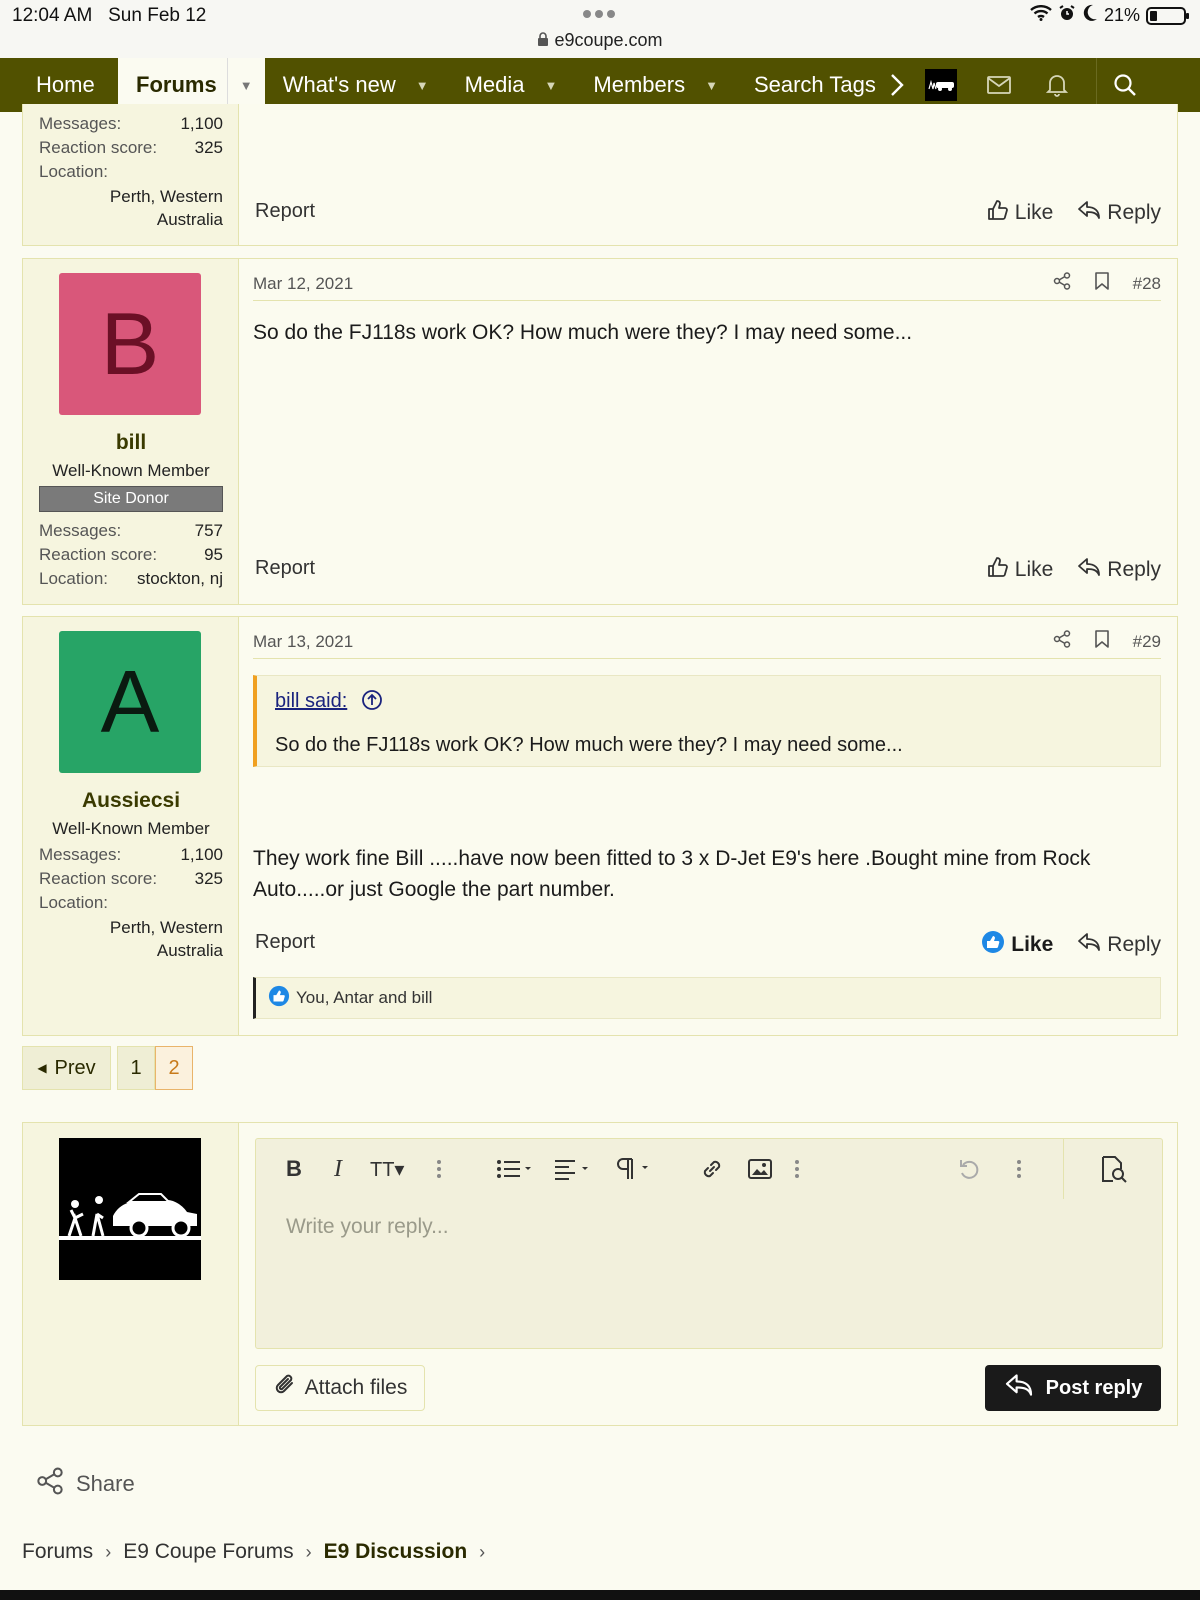 The height and width of the screenshot is (1600, 1200). I want to click on location-stat: Location: stockton, nj, so click(131, 578).